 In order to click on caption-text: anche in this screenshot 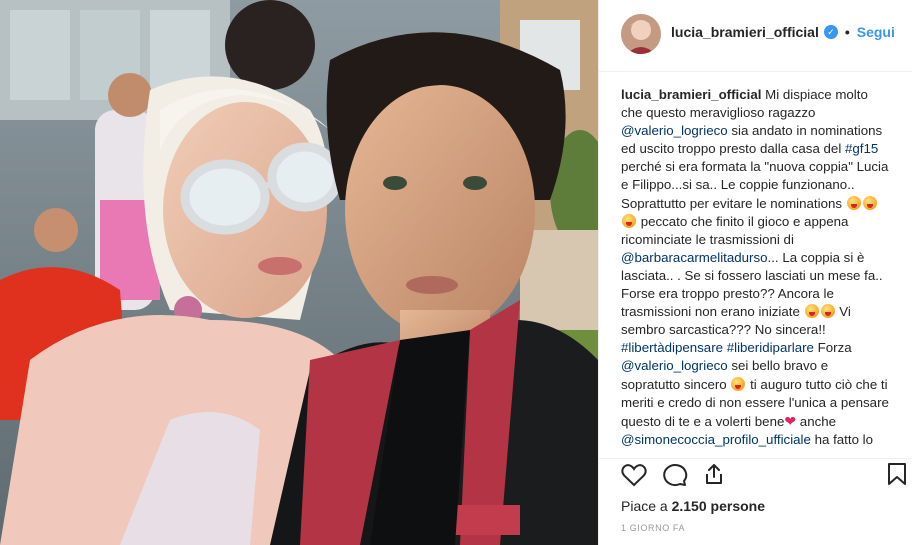, I will do `click(816, 421)`.